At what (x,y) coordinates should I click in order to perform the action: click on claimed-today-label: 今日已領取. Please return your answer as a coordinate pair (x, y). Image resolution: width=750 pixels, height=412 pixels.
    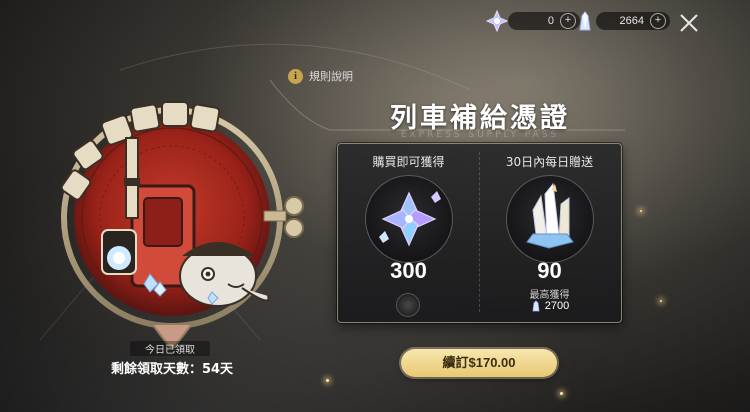
    Looking at the image, I should click on (170, 348).